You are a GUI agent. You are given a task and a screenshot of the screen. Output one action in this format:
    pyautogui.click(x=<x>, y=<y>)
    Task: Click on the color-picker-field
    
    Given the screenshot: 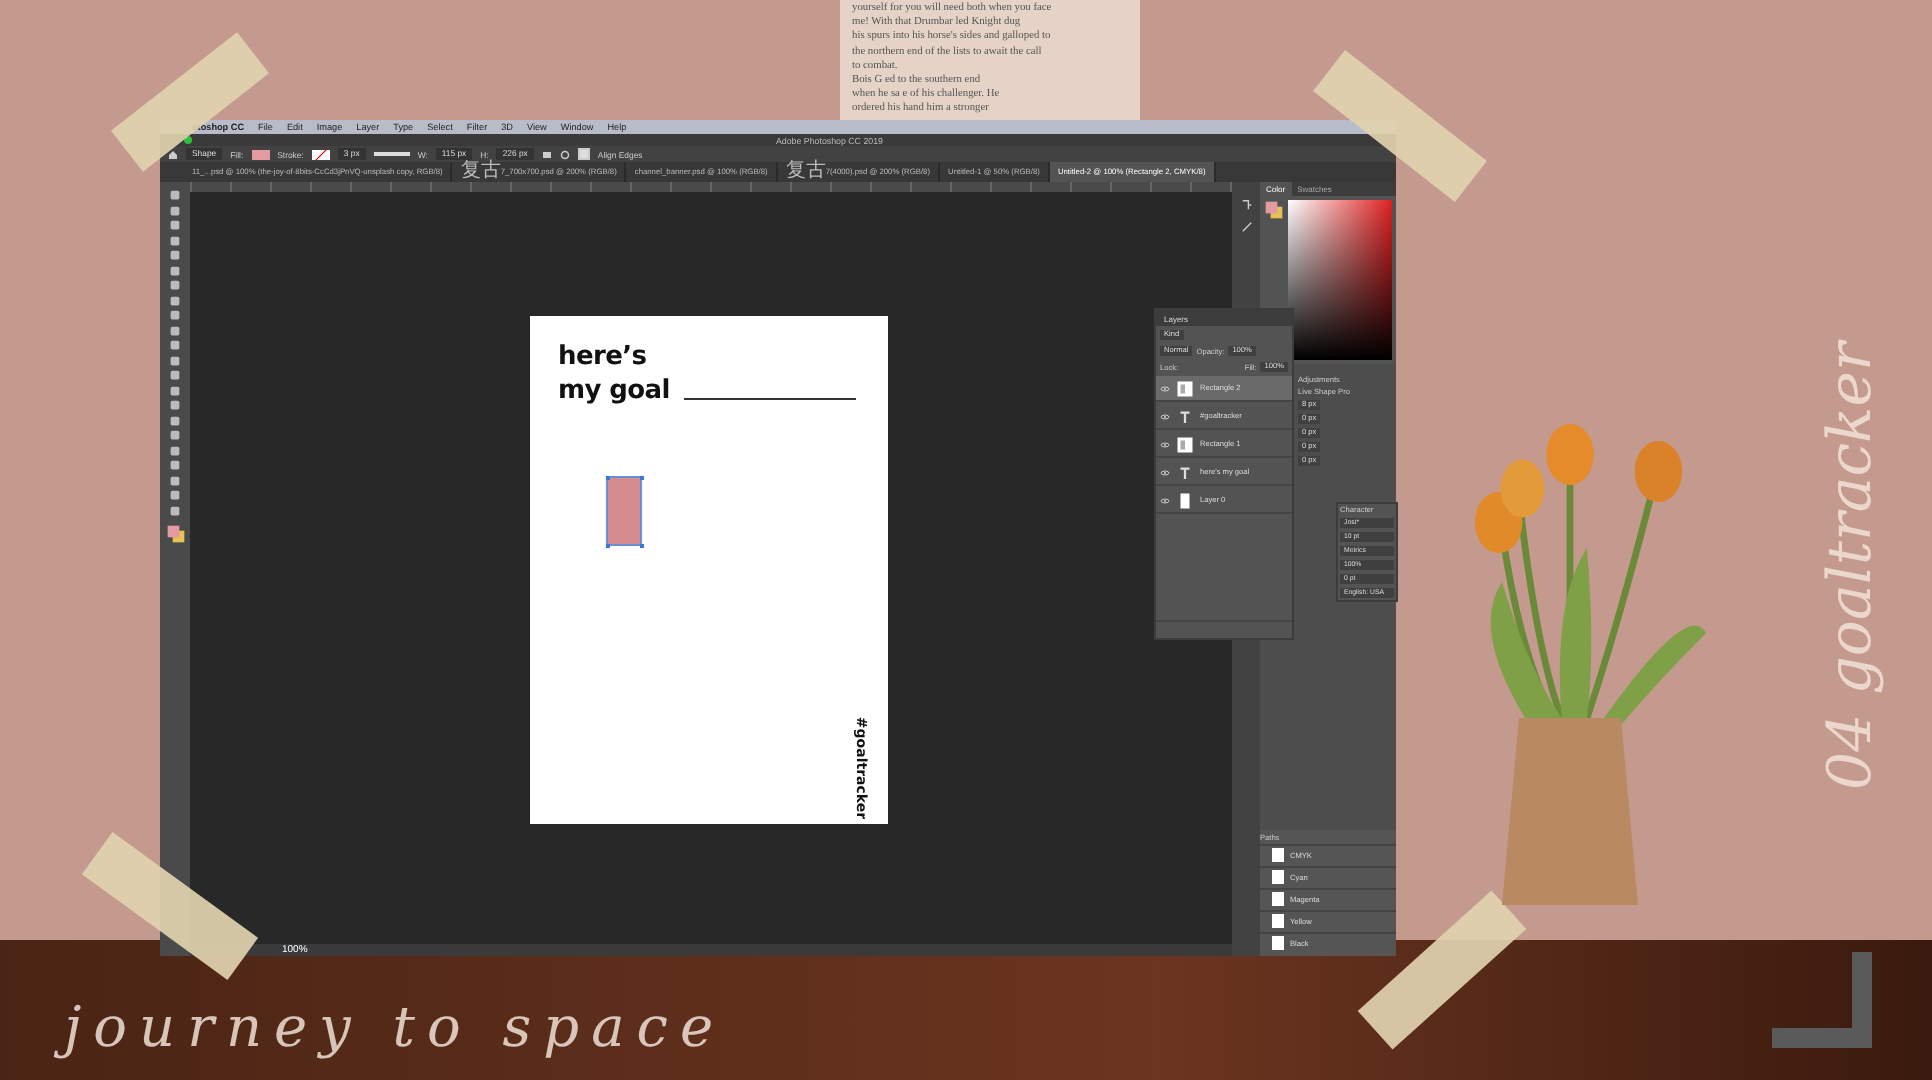 What is the action you would take?
    pyautogui.click(x=1340, y=280)
    